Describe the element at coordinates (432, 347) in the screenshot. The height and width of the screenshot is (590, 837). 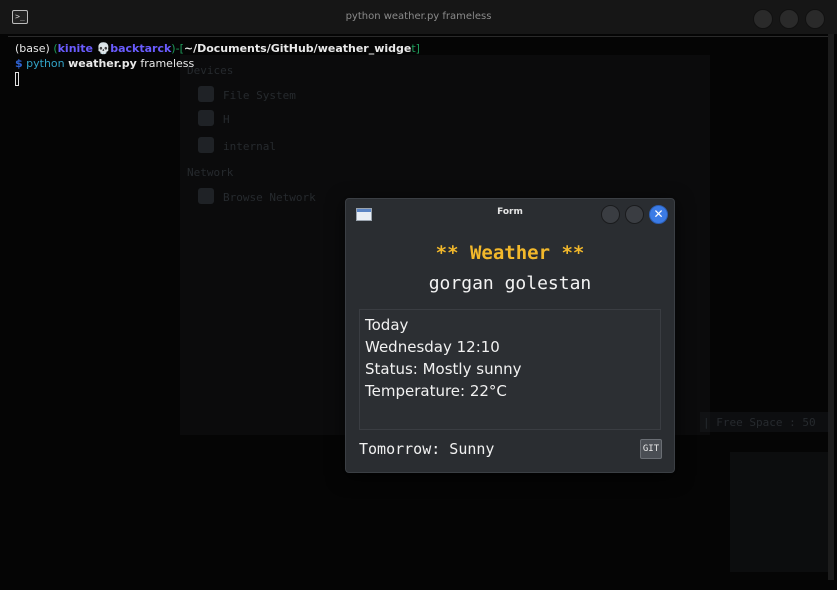
I see `today-datetime: Wednesday 12:10` at that location.